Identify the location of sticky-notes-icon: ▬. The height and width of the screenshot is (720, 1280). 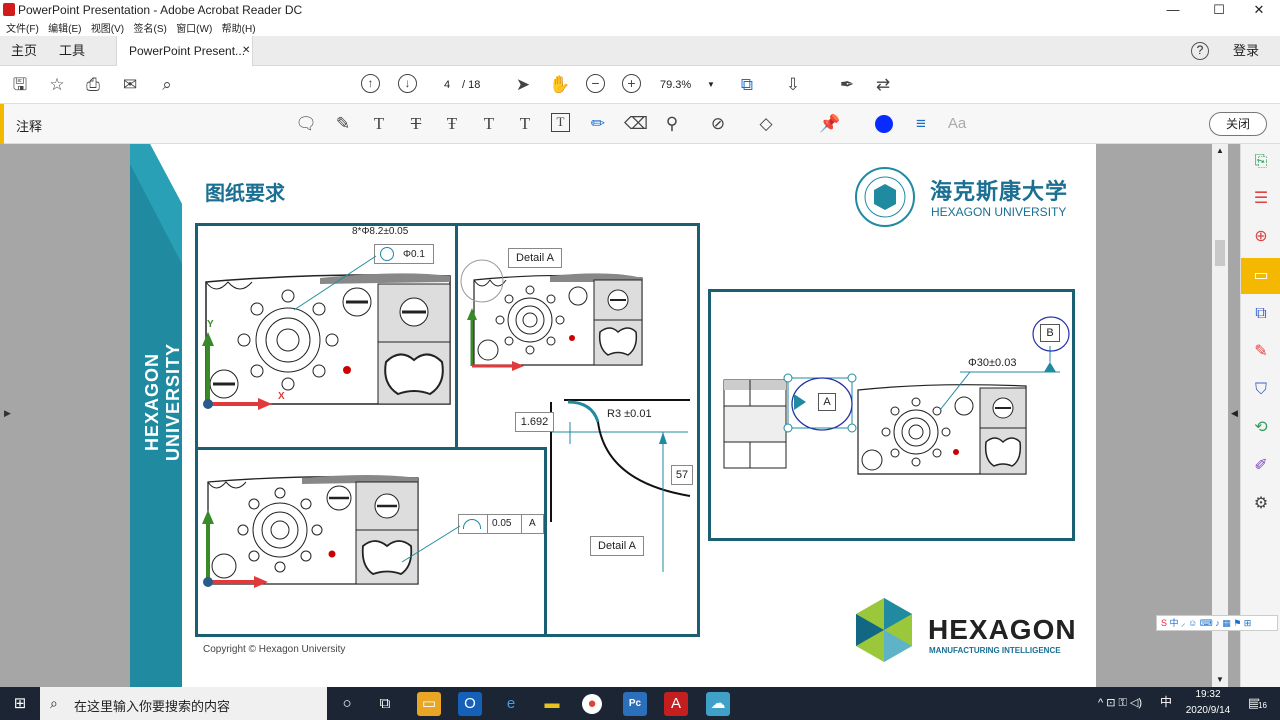
(552, 704).